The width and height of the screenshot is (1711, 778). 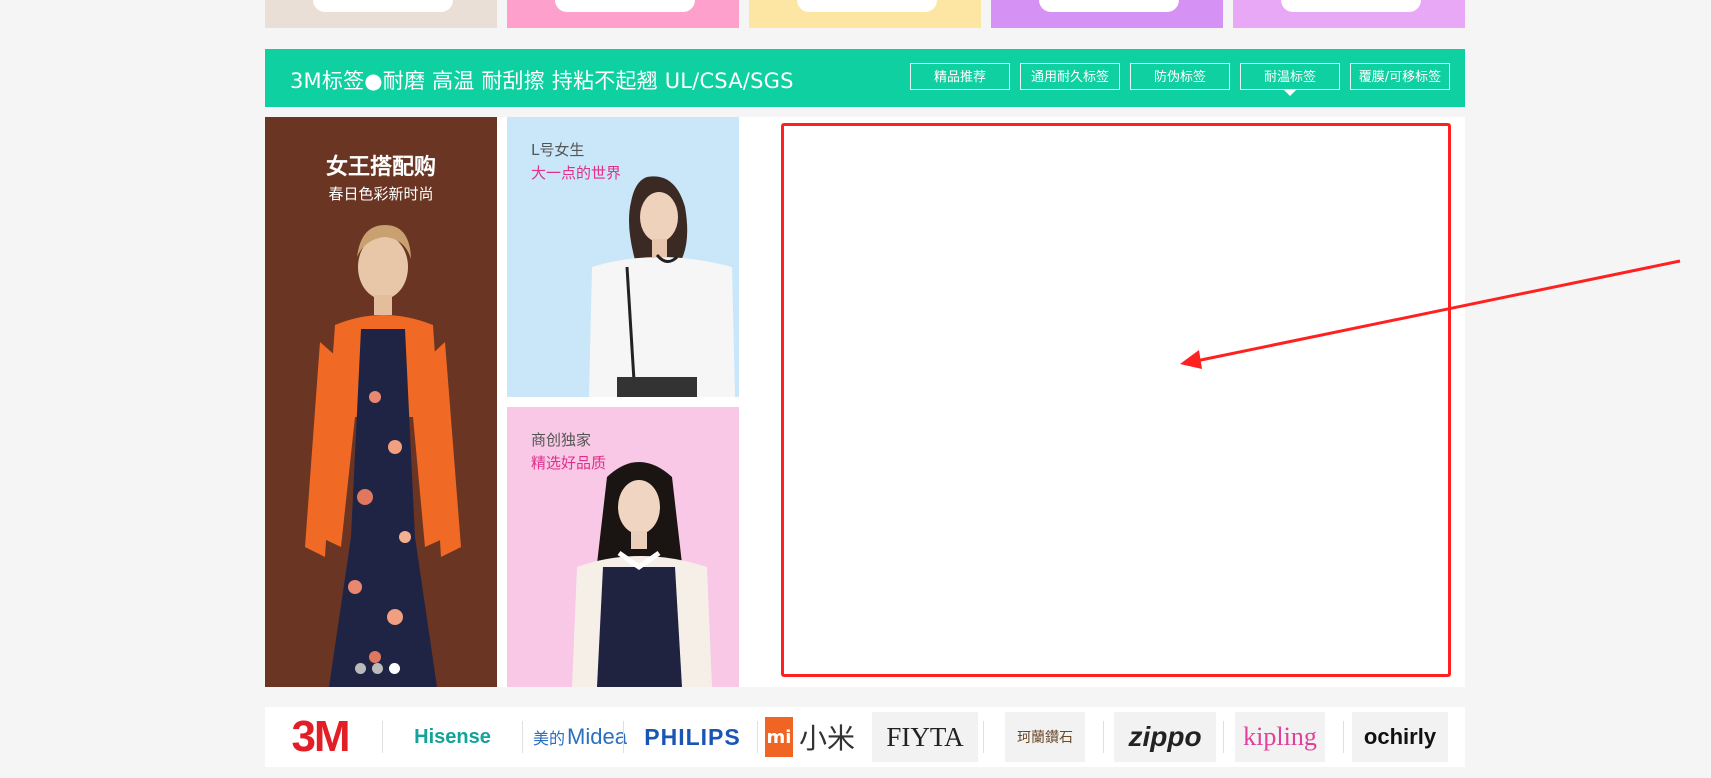 I want to click on brand-fiyta: FIYTA, so click(x=925, y=737).